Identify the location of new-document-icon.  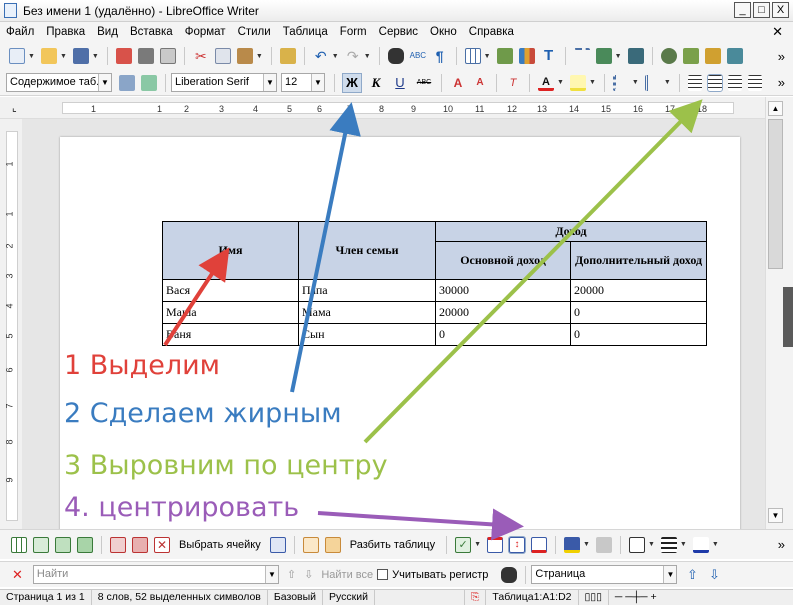
(17, 56).